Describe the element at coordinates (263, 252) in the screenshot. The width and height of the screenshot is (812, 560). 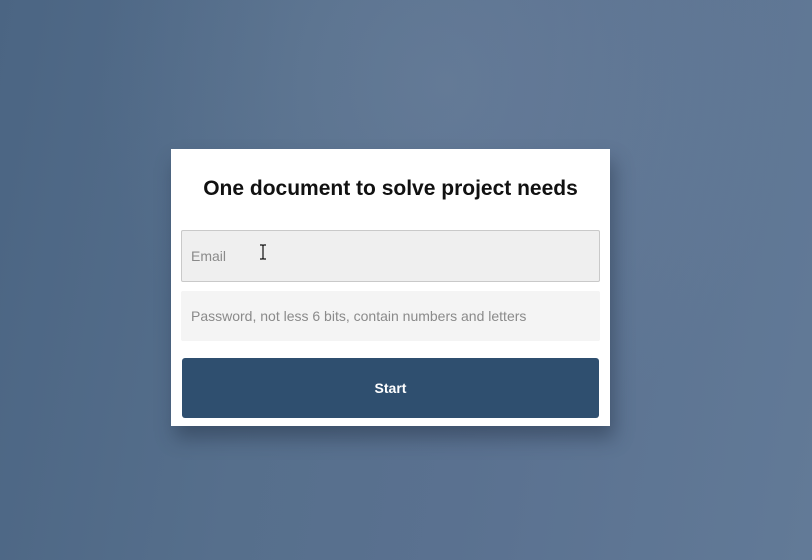
I see `text-cursor-icon` at that location.